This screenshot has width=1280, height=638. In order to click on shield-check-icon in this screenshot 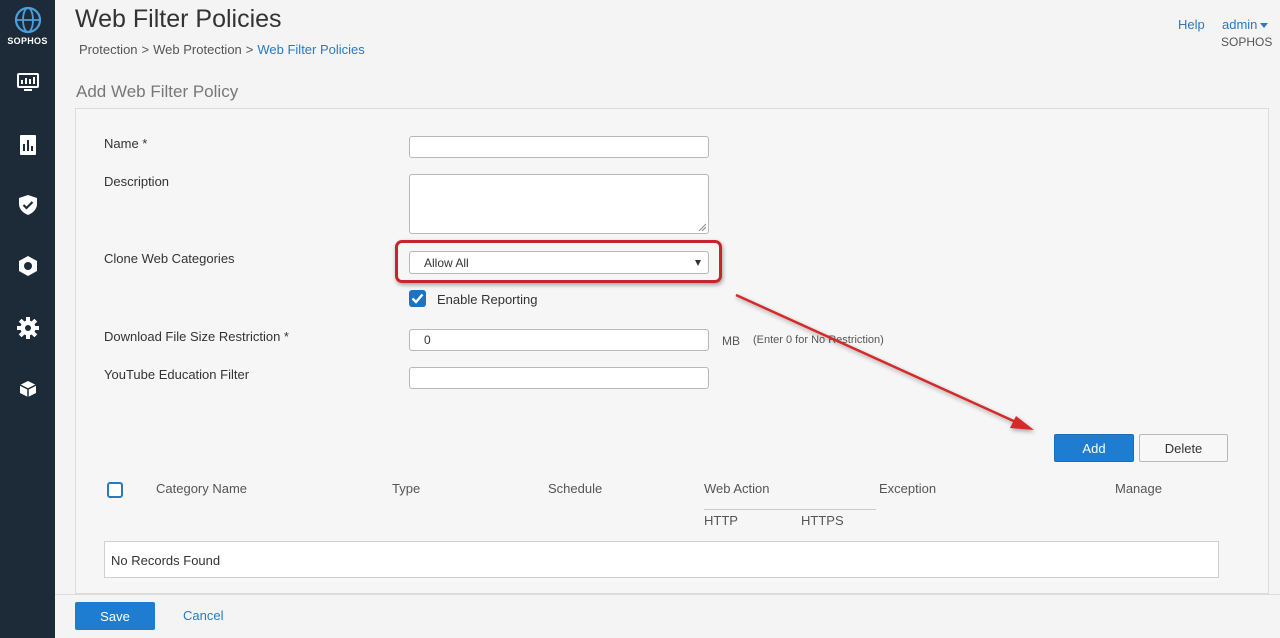, I will do `click(27, 205)`.